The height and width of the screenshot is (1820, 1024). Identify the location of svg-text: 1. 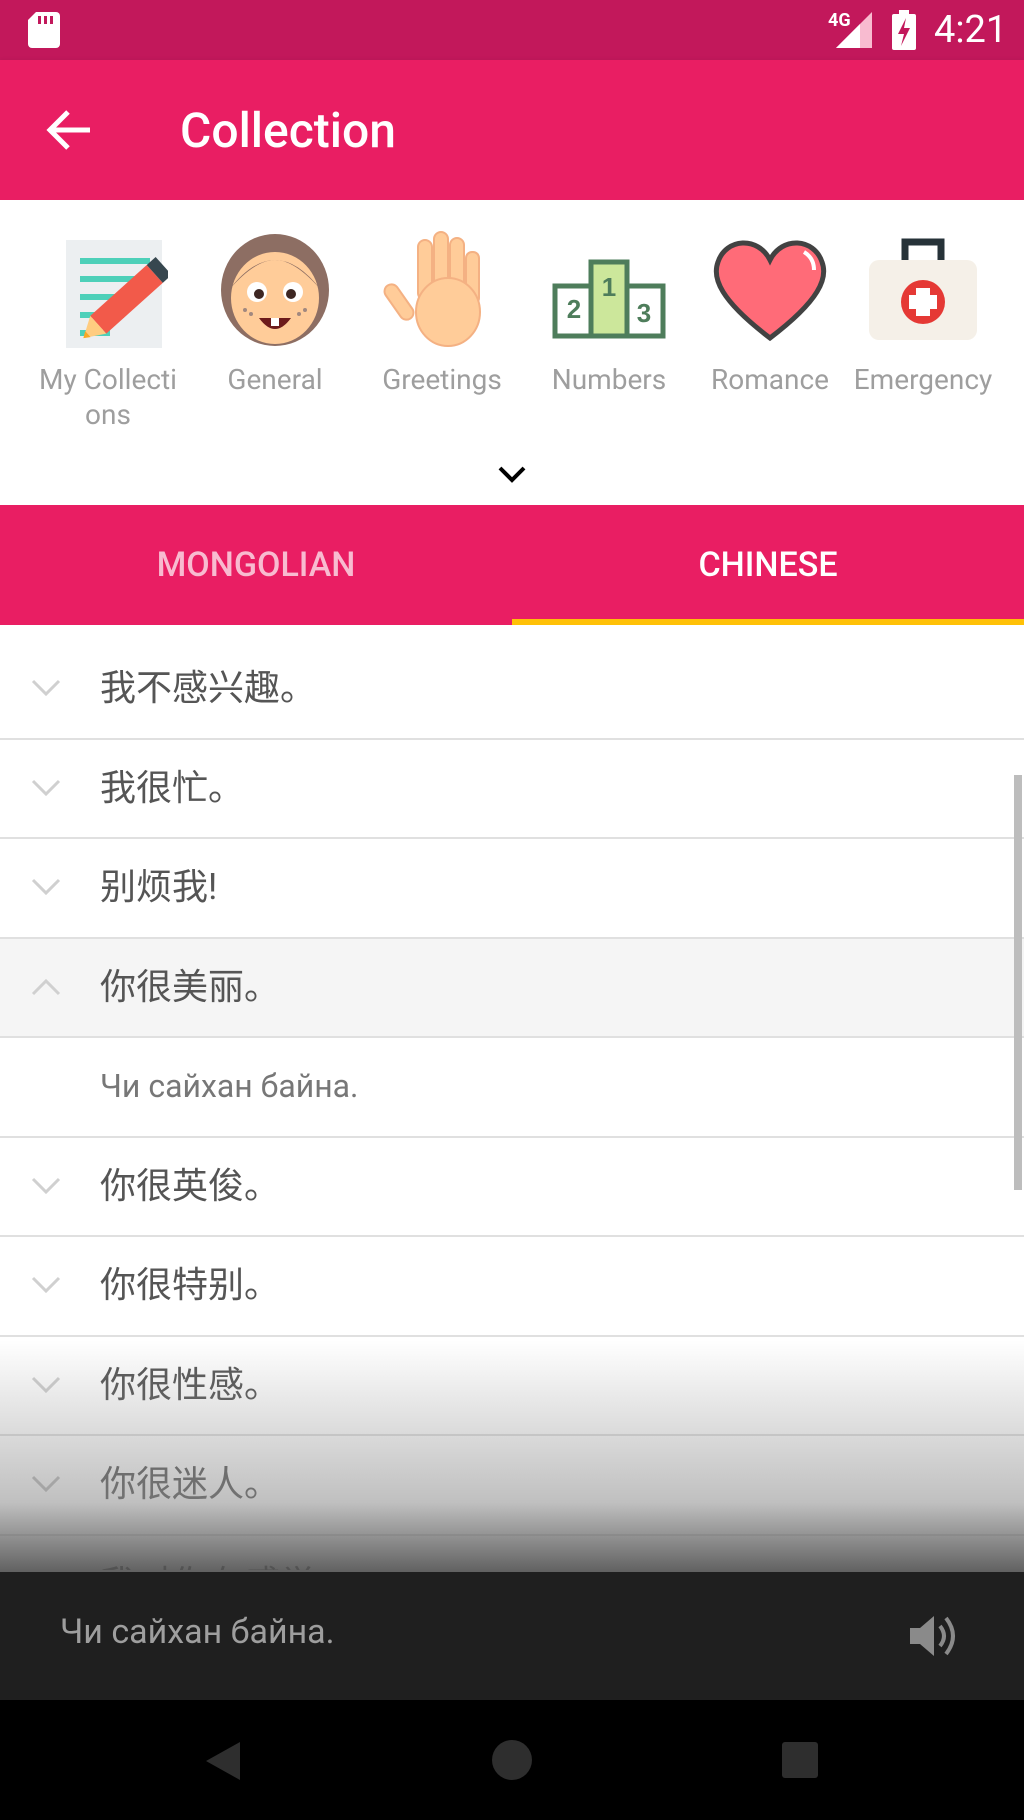
(609, 287).